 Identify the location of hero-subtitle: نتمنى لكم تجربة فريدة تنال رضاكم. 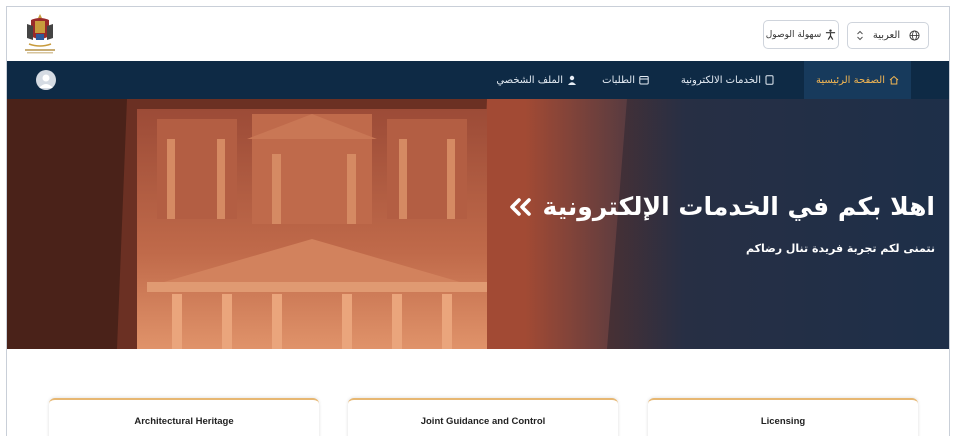
(840, 248).